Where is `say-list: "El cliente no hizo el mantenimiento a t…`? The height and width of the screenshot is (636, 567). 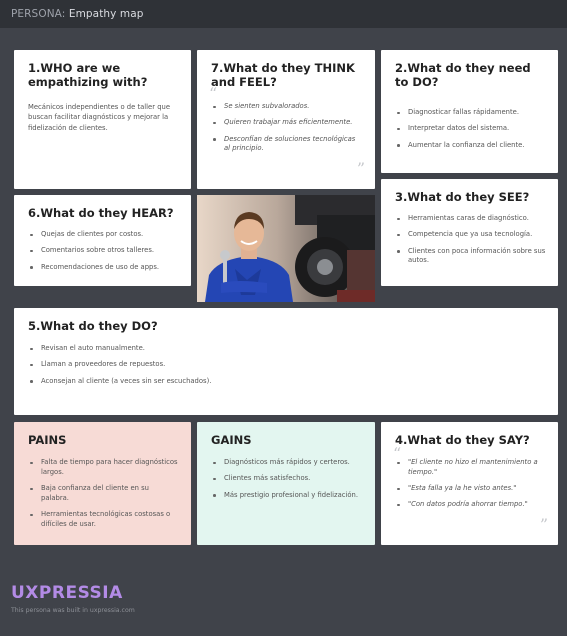 say-list: "El cliente no hizo el mantenimiento a t… is located at coordinates (470, 484).